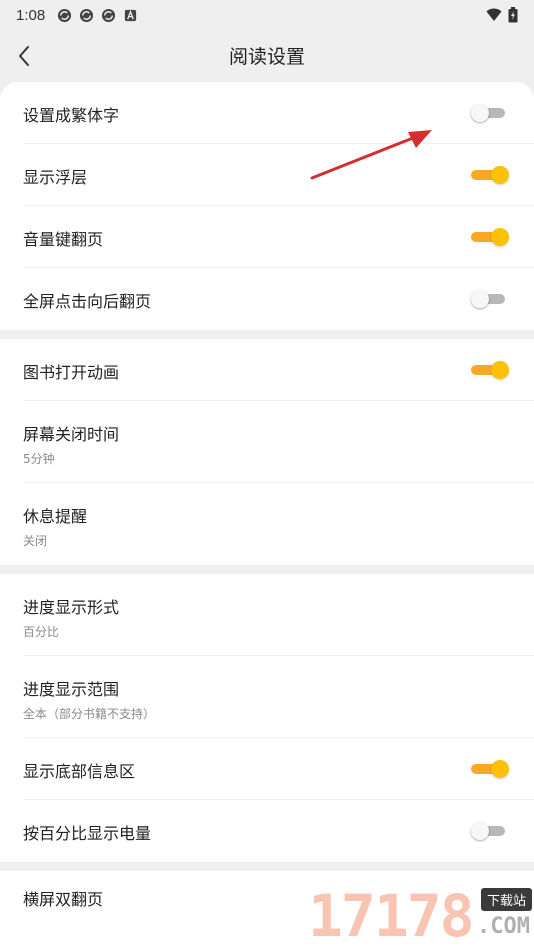 This screenshot has height=950, width=534. What do you see at coordinates (278, 370) in the screenshot?
I see `setting-book-open-animation: 图书打开动画` at bounding box center [278, 370].